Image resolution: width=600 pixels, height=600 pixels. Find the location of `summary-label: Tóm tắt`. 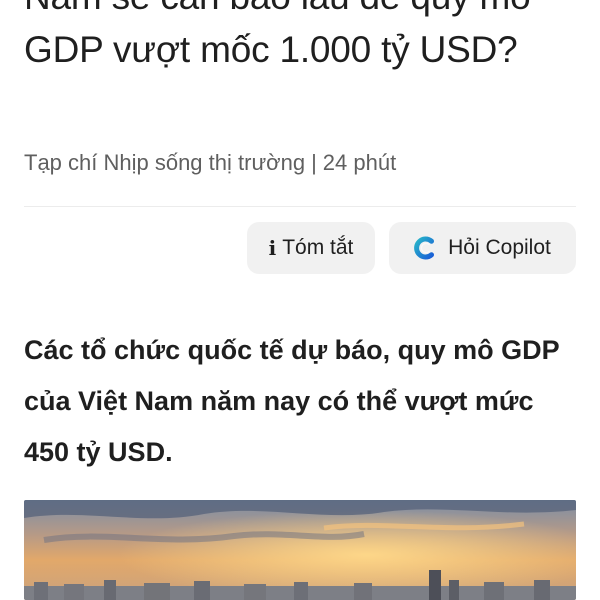

summary-label: Tóm tắt is located at coordinates (318, 247).